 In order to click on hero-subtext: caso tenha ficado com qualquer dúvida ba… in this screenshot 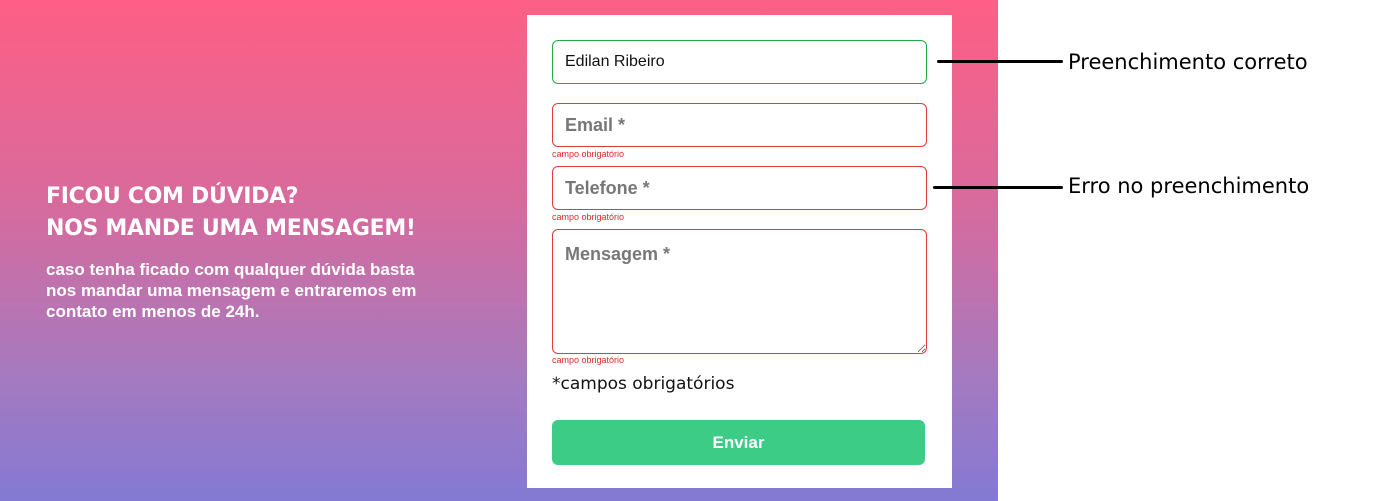, I will do `click(231, 290)`.